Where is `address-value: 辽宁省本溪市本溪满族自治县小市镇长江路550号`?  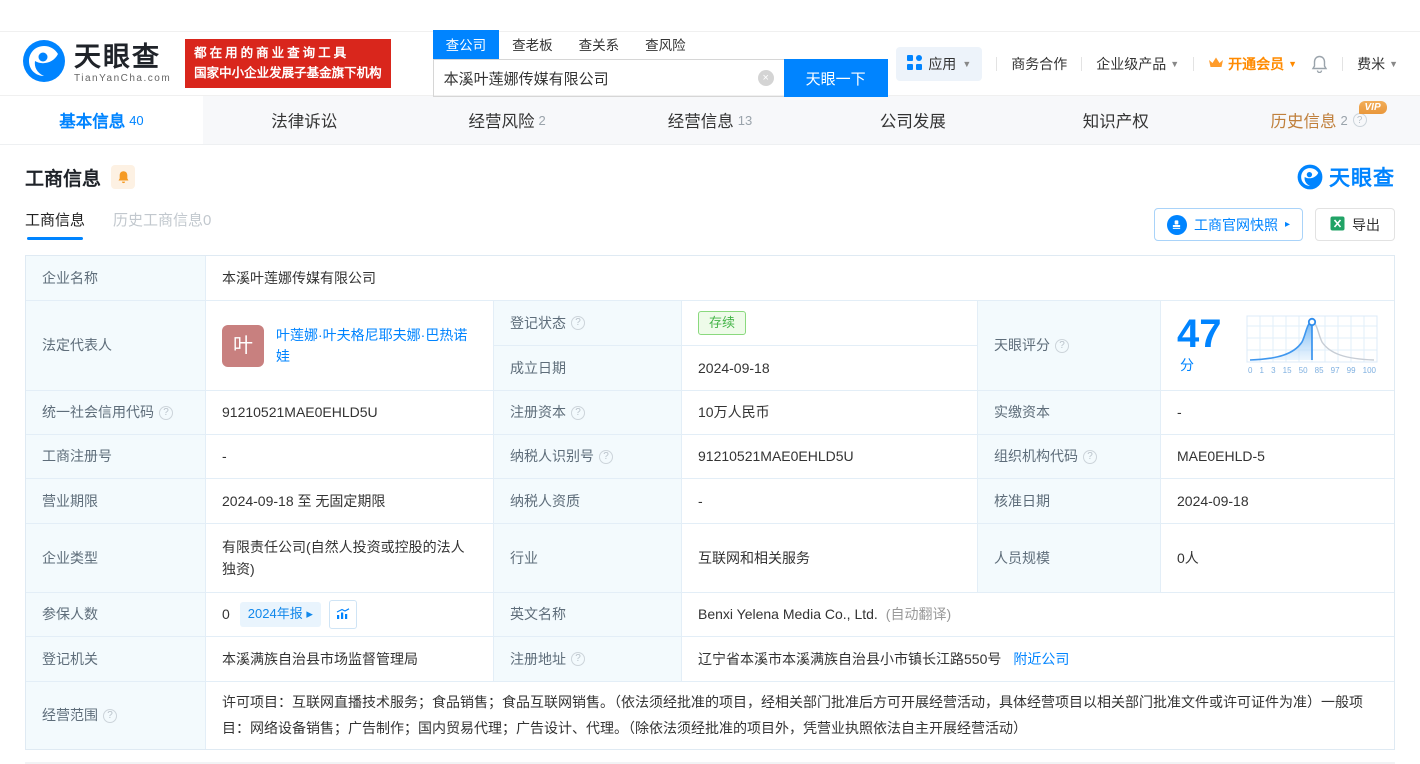
address-value: 辽宁省本溪市本溪满族自治县小市镇长江路550号 is located at coordinates (850, 658).